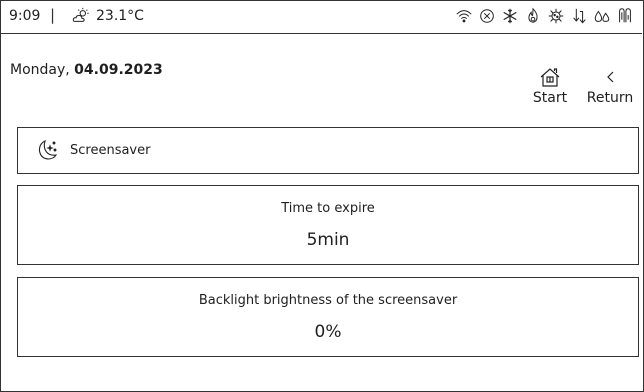 The height and width of the screenshot is (392, 644). What do you see at coordinates (80, 14) in the screenshot?
I see `sun-cloud-icon` at bounding box center [80, 14].